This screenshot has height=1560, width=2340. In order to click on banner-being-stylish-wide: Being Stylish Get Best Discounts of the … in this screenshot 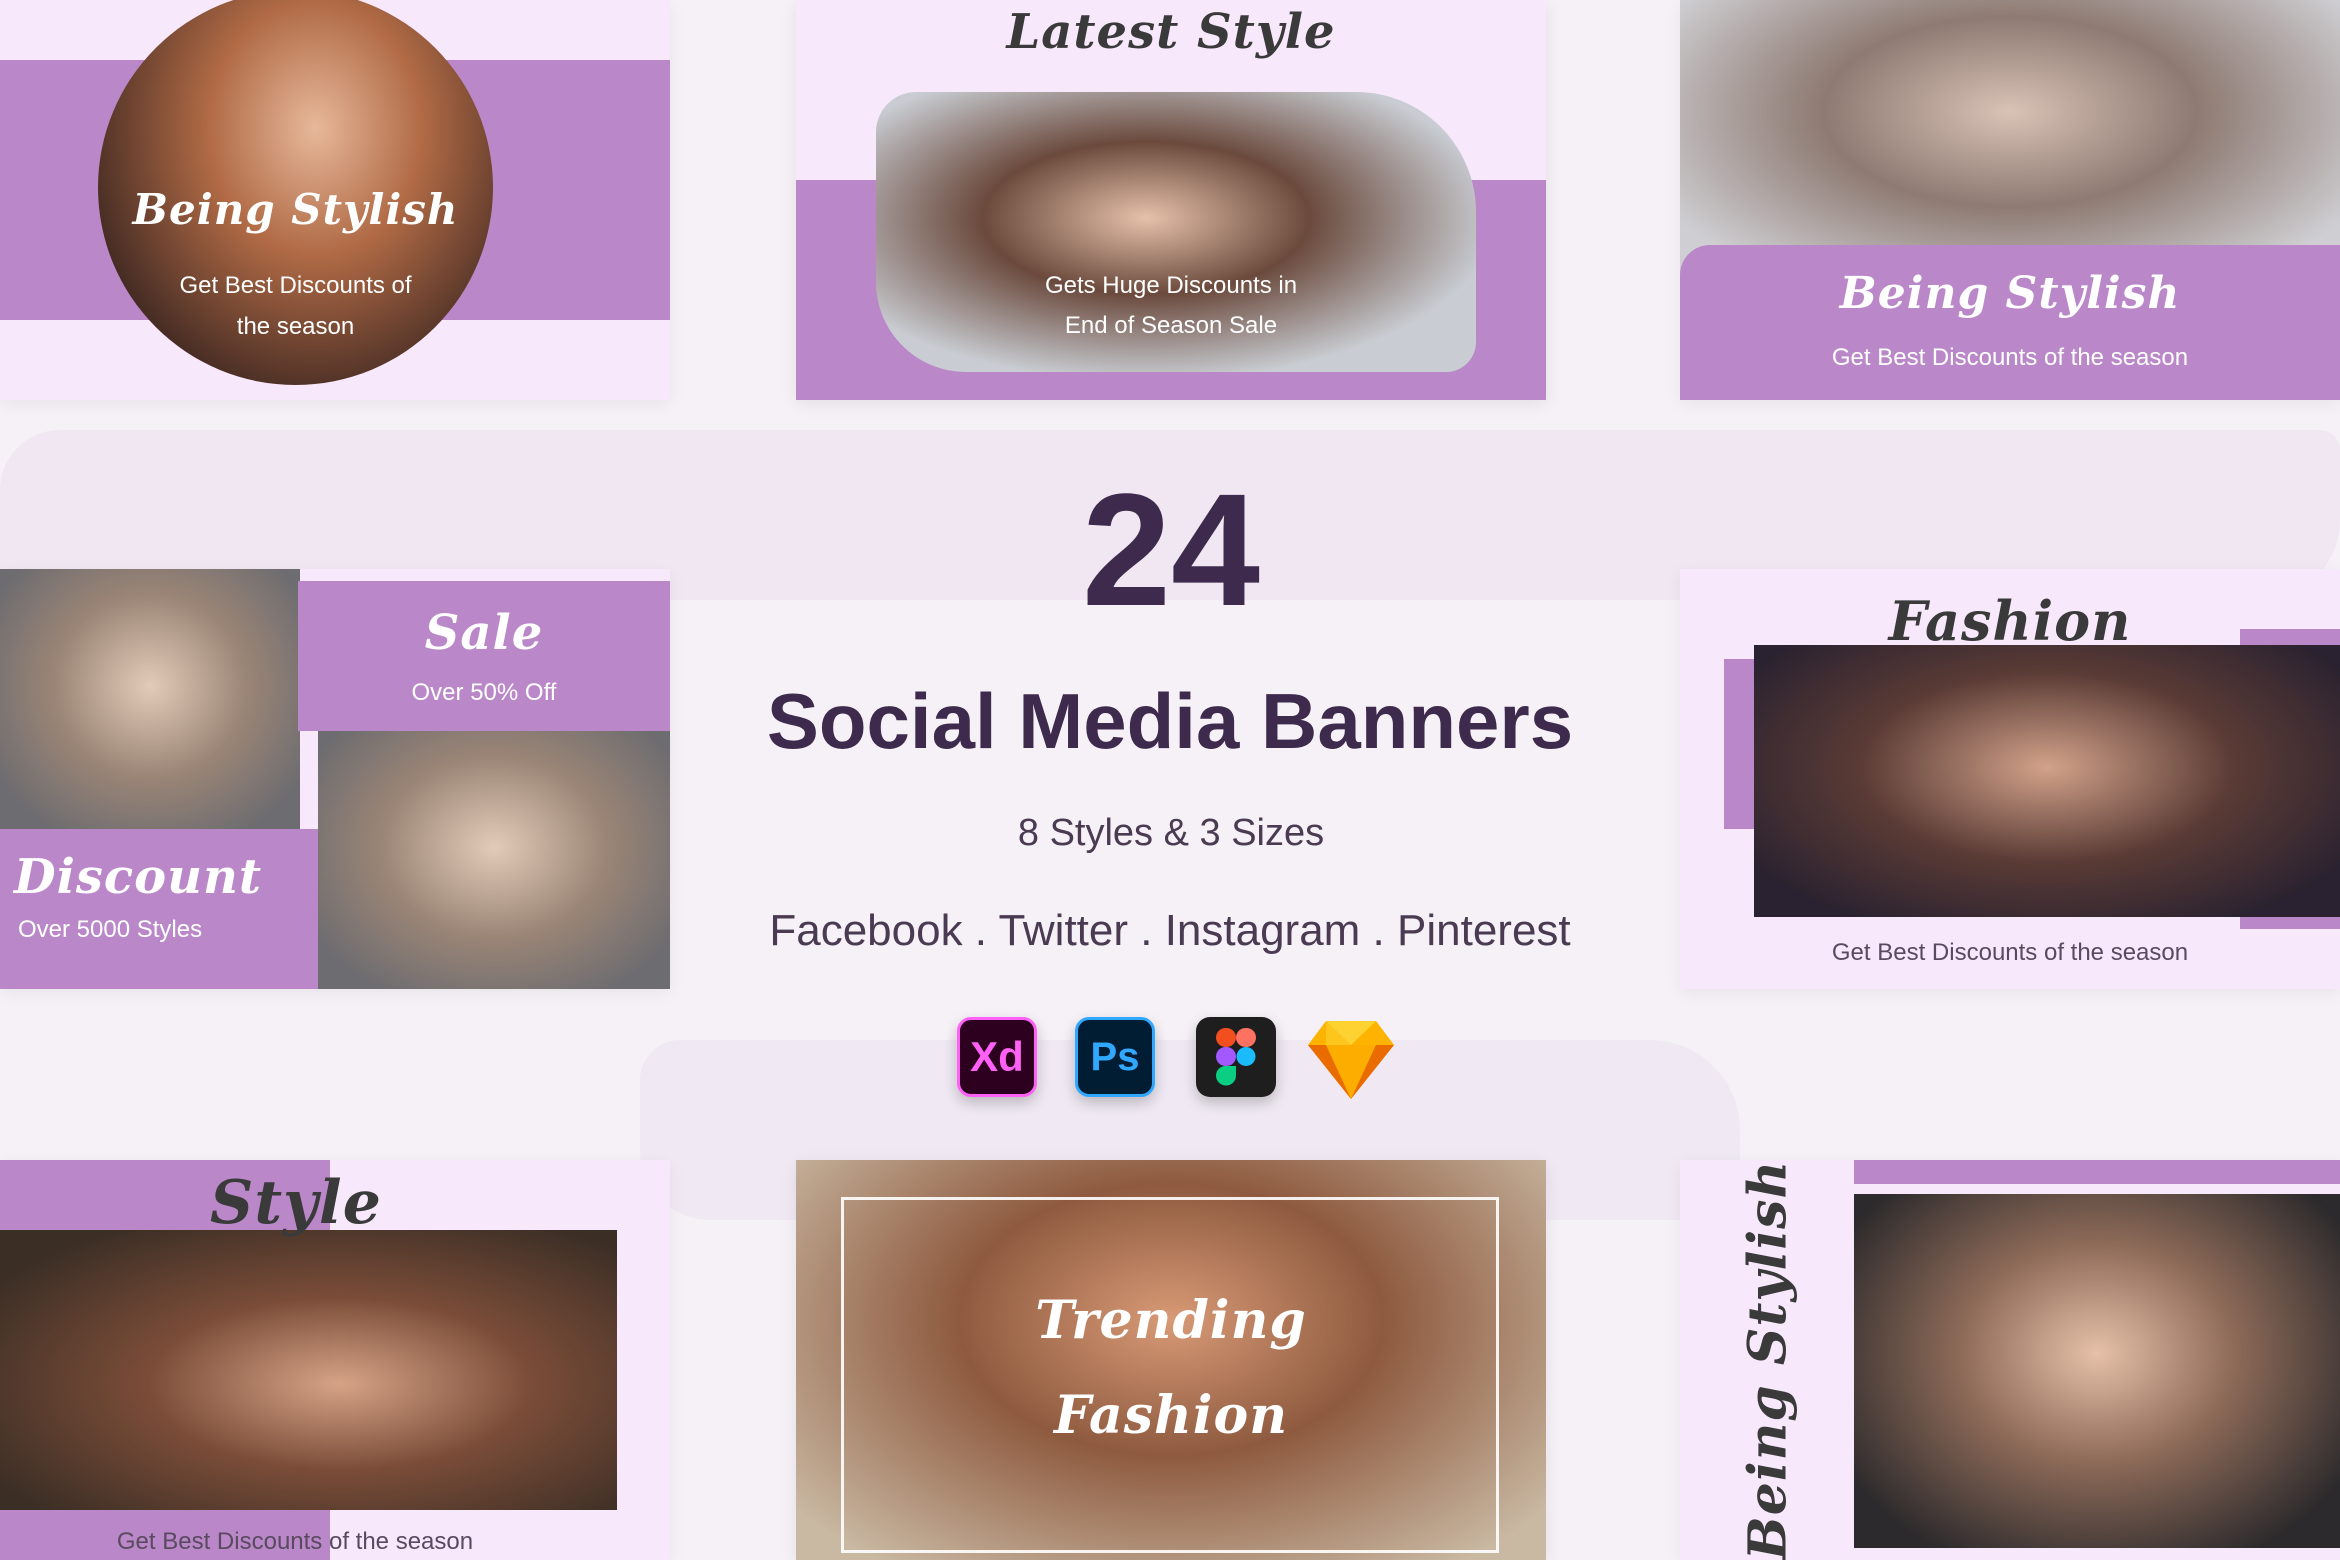, I will do `click(2010, 200)`.